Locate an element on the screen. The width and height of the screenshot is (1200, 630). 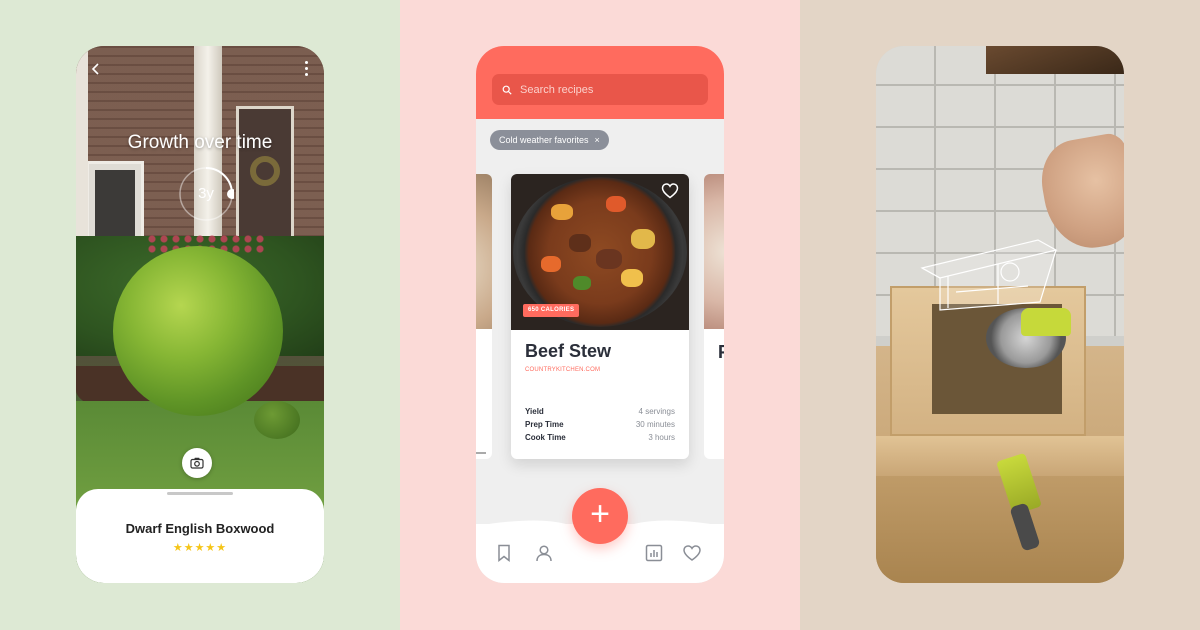
drag-handle is located at coordinates (200, 493).